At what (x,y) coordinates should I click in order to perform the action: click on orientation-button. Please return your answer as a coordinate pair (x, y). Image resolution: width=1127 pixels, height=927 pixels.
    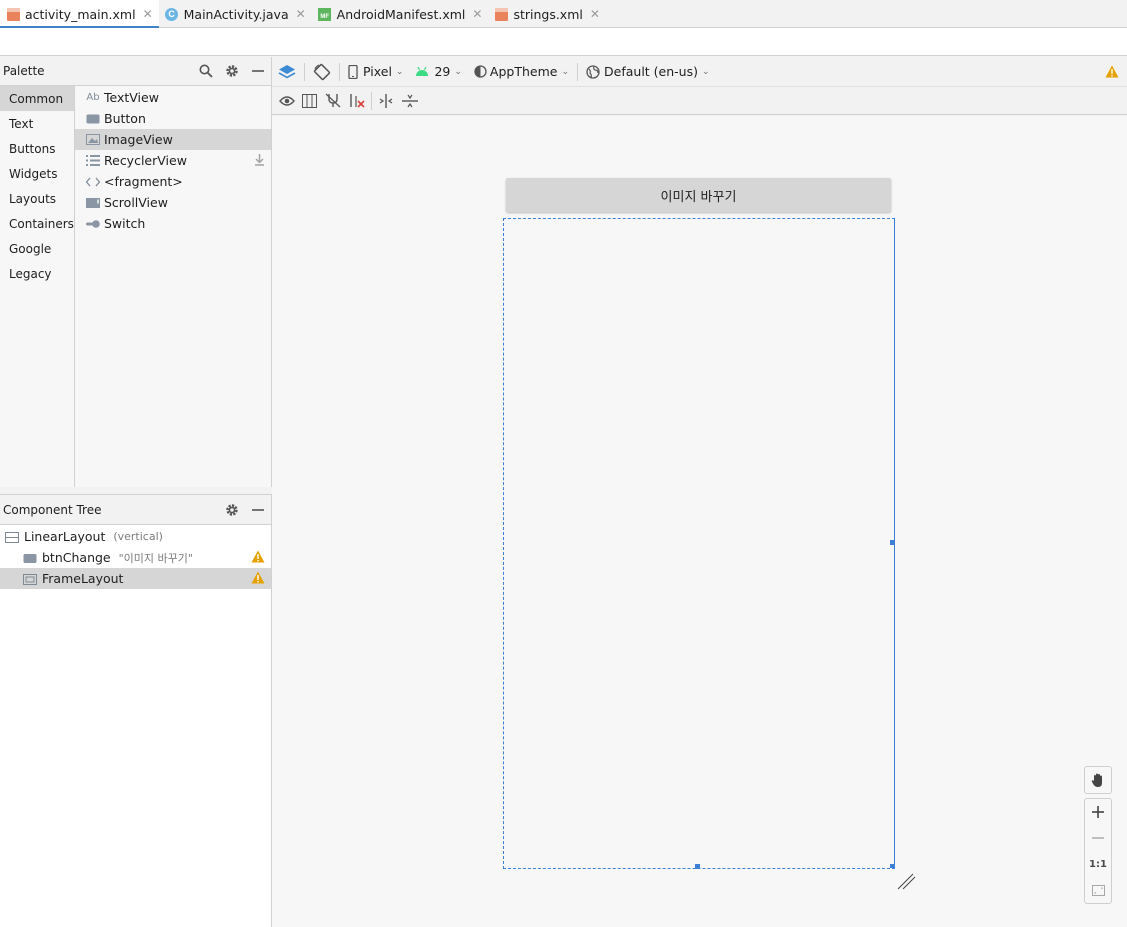
    Looking at the image, I should click on (322, 72).